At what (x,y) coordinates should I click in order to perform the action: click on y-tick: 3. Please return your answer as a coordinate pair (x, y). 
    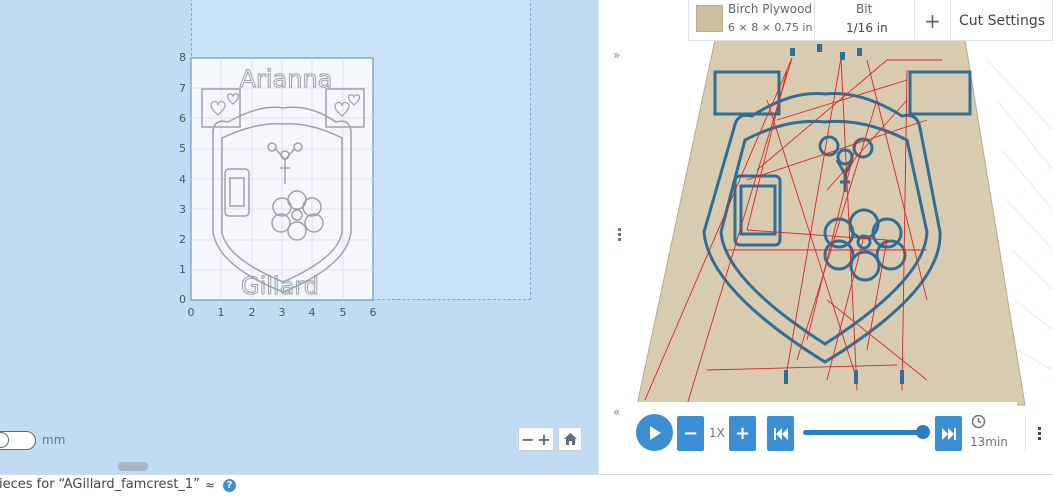
    Looking at the image, I should click on (182, 209).